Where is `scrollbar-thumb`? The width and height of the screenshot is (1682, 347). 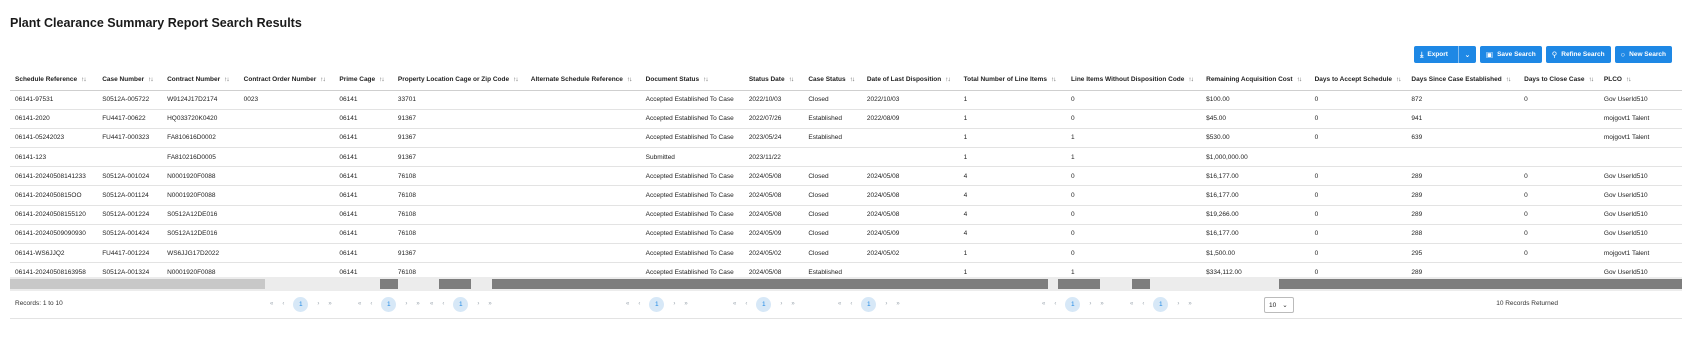
scrollbar-thumb is located at coordinates (770, 284).